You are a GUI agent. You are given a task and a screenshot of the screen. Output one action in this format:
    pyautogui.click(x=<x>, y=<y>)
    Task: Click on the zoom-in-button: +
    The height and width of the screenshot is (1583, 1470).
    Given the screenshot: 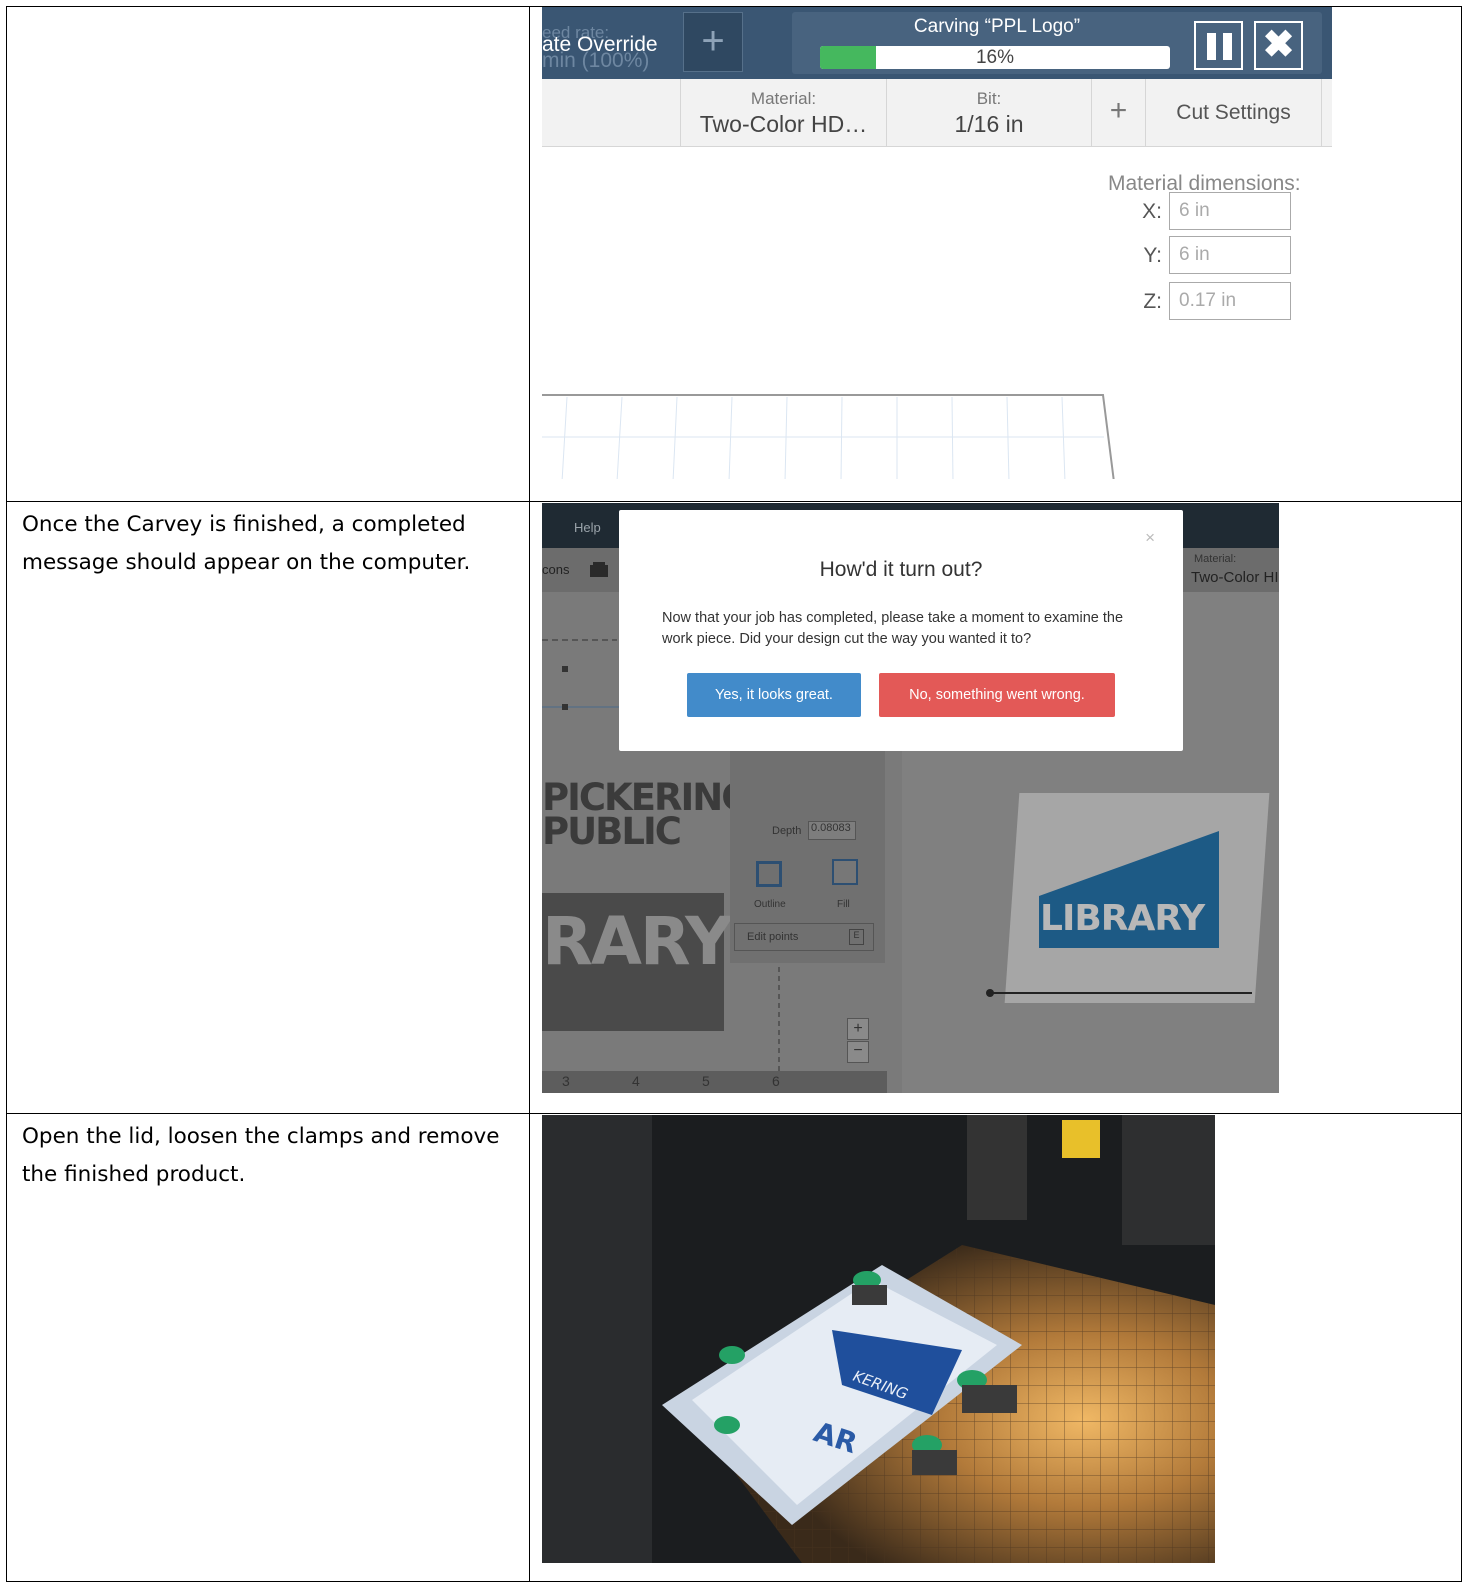 What is the action you would take?
    pyautogui.click(x=858, y=1029)
    